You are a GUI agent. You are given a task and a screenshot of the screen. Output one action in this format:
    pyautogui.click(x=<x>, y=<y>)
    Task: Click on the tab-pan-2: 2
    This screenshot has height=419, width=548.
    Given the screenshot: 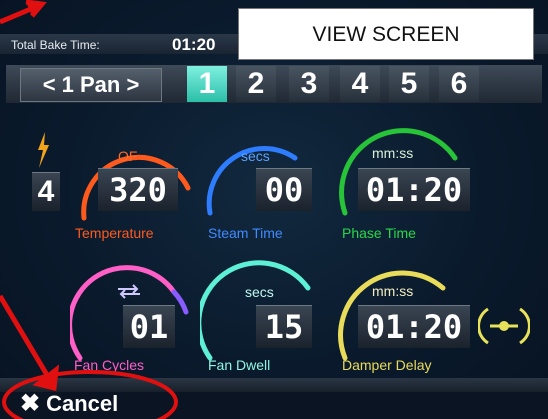 What is the action you would take?
    pyautogui.click(x=256, y=84)
    